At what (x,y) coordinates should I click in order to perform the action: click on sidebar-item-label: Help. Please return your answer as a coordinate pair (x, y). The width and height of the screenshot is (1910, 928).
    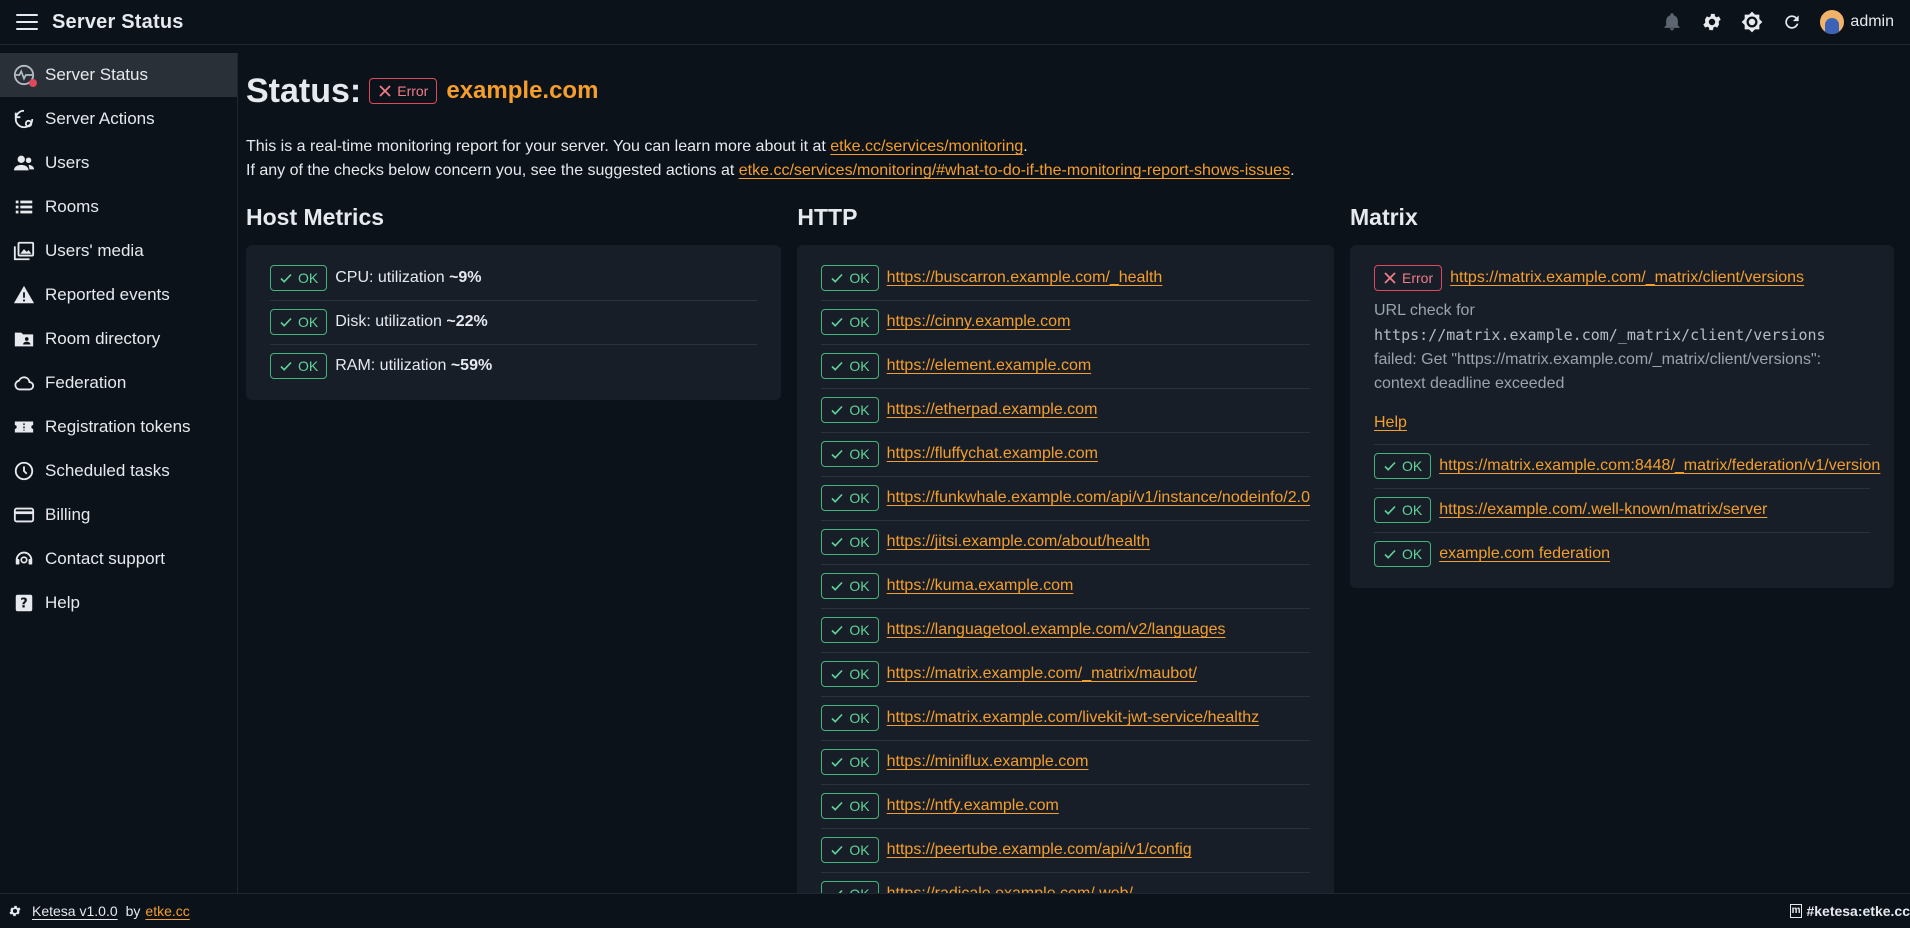
    Looking at the image, I should click on (62, 602).